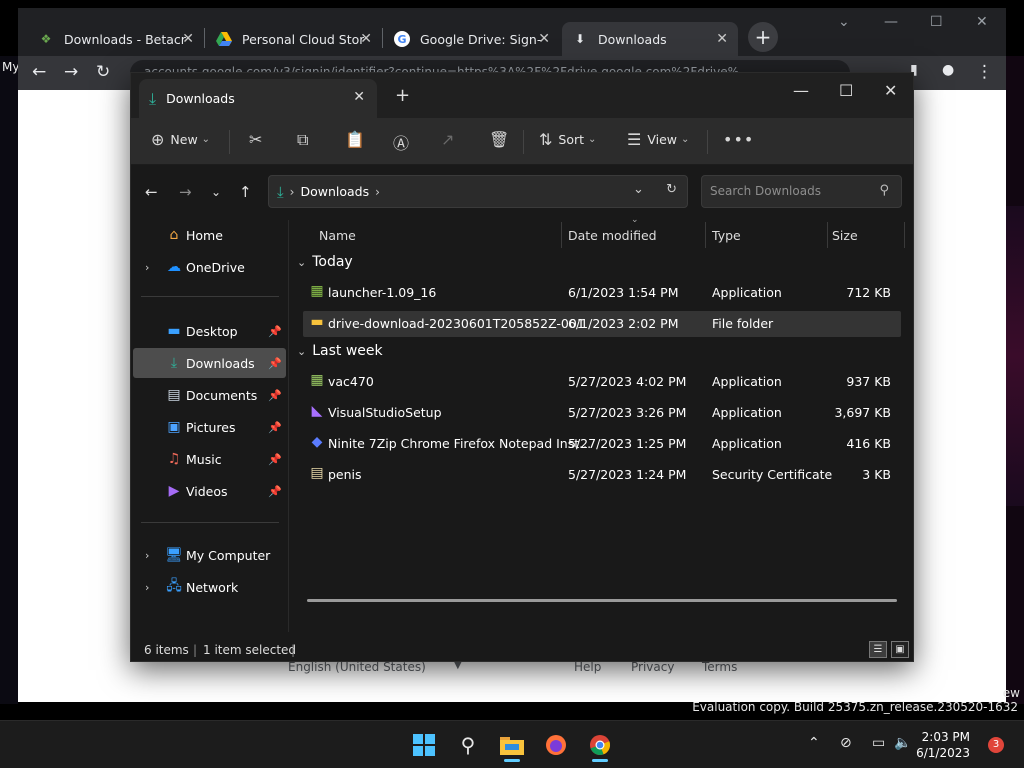  I want to click on sidebar-item-pictures: ▣ Pictures 📌, so click(209, 427).